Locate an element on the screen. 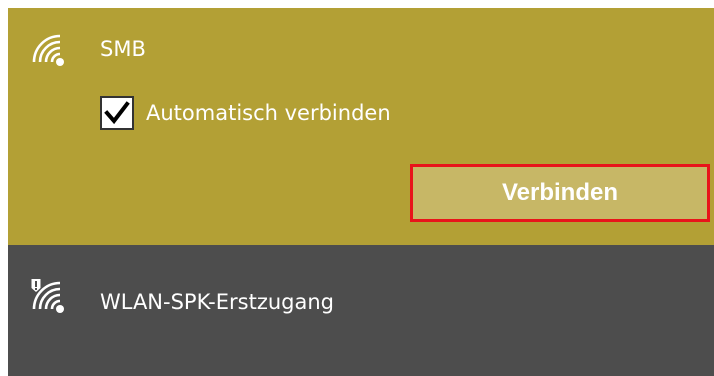  network-name: SMB is located at coordinates (123, 49).